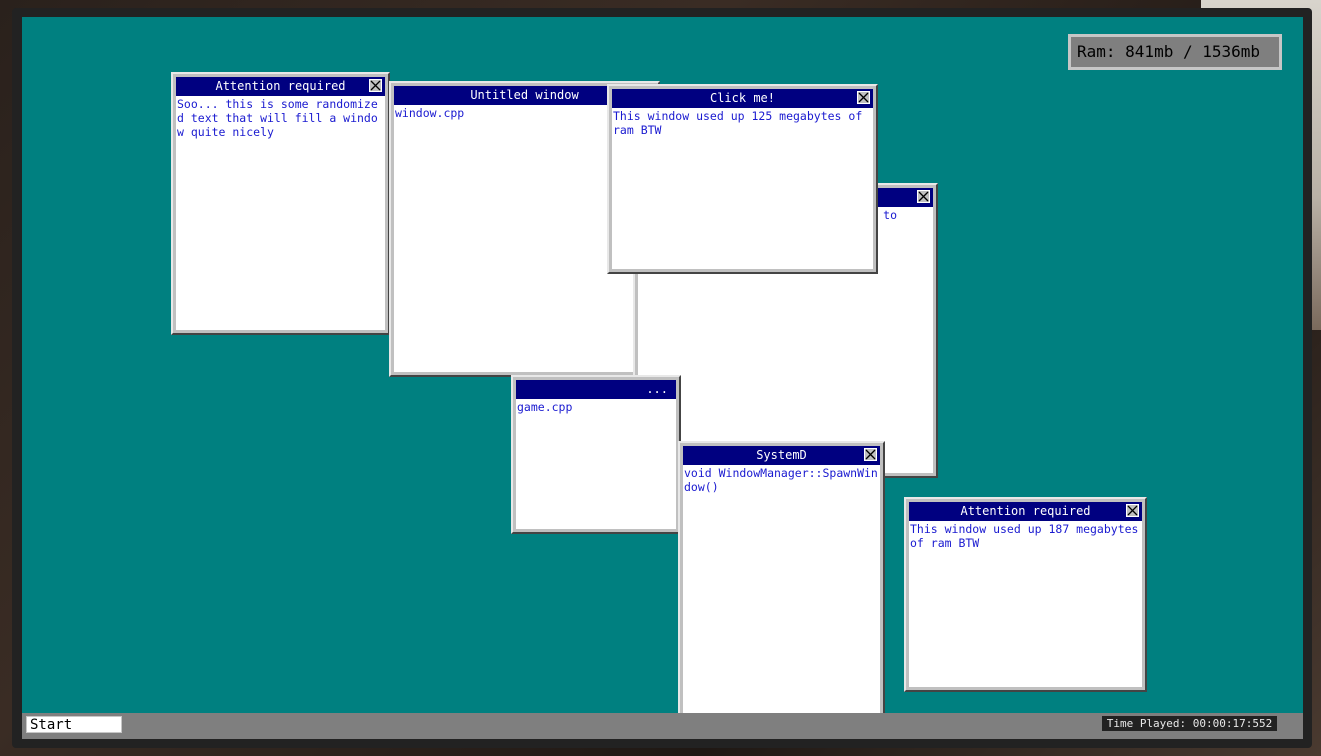 This screenshot has width=1321, height=756. I want to click on window-body: game.cpp, so click(596, 464).